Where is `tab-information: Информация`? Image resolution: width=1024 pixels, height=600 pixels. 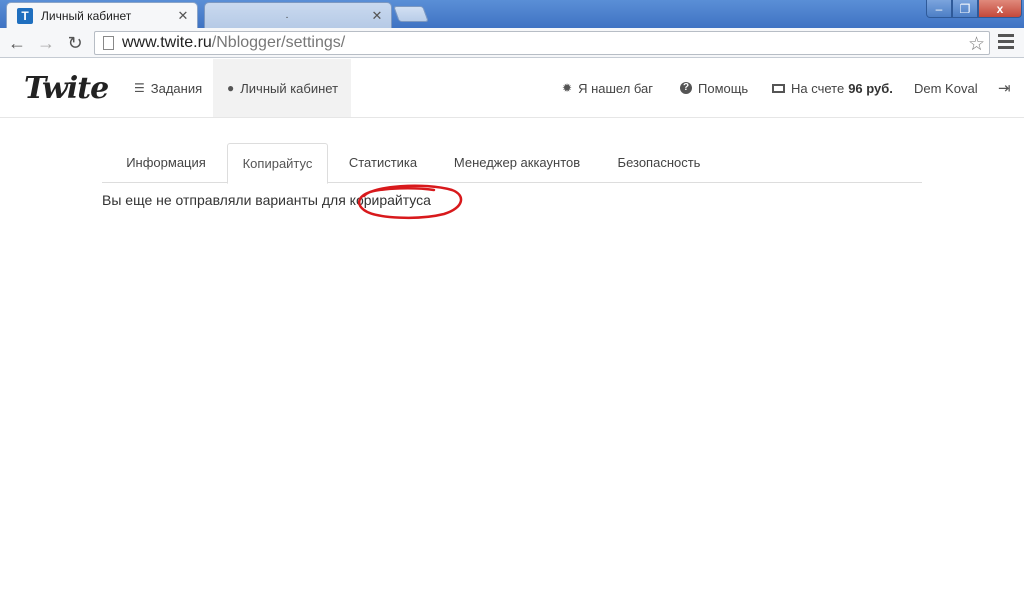
tab-information: Информация is located at coordinates (166, 163).